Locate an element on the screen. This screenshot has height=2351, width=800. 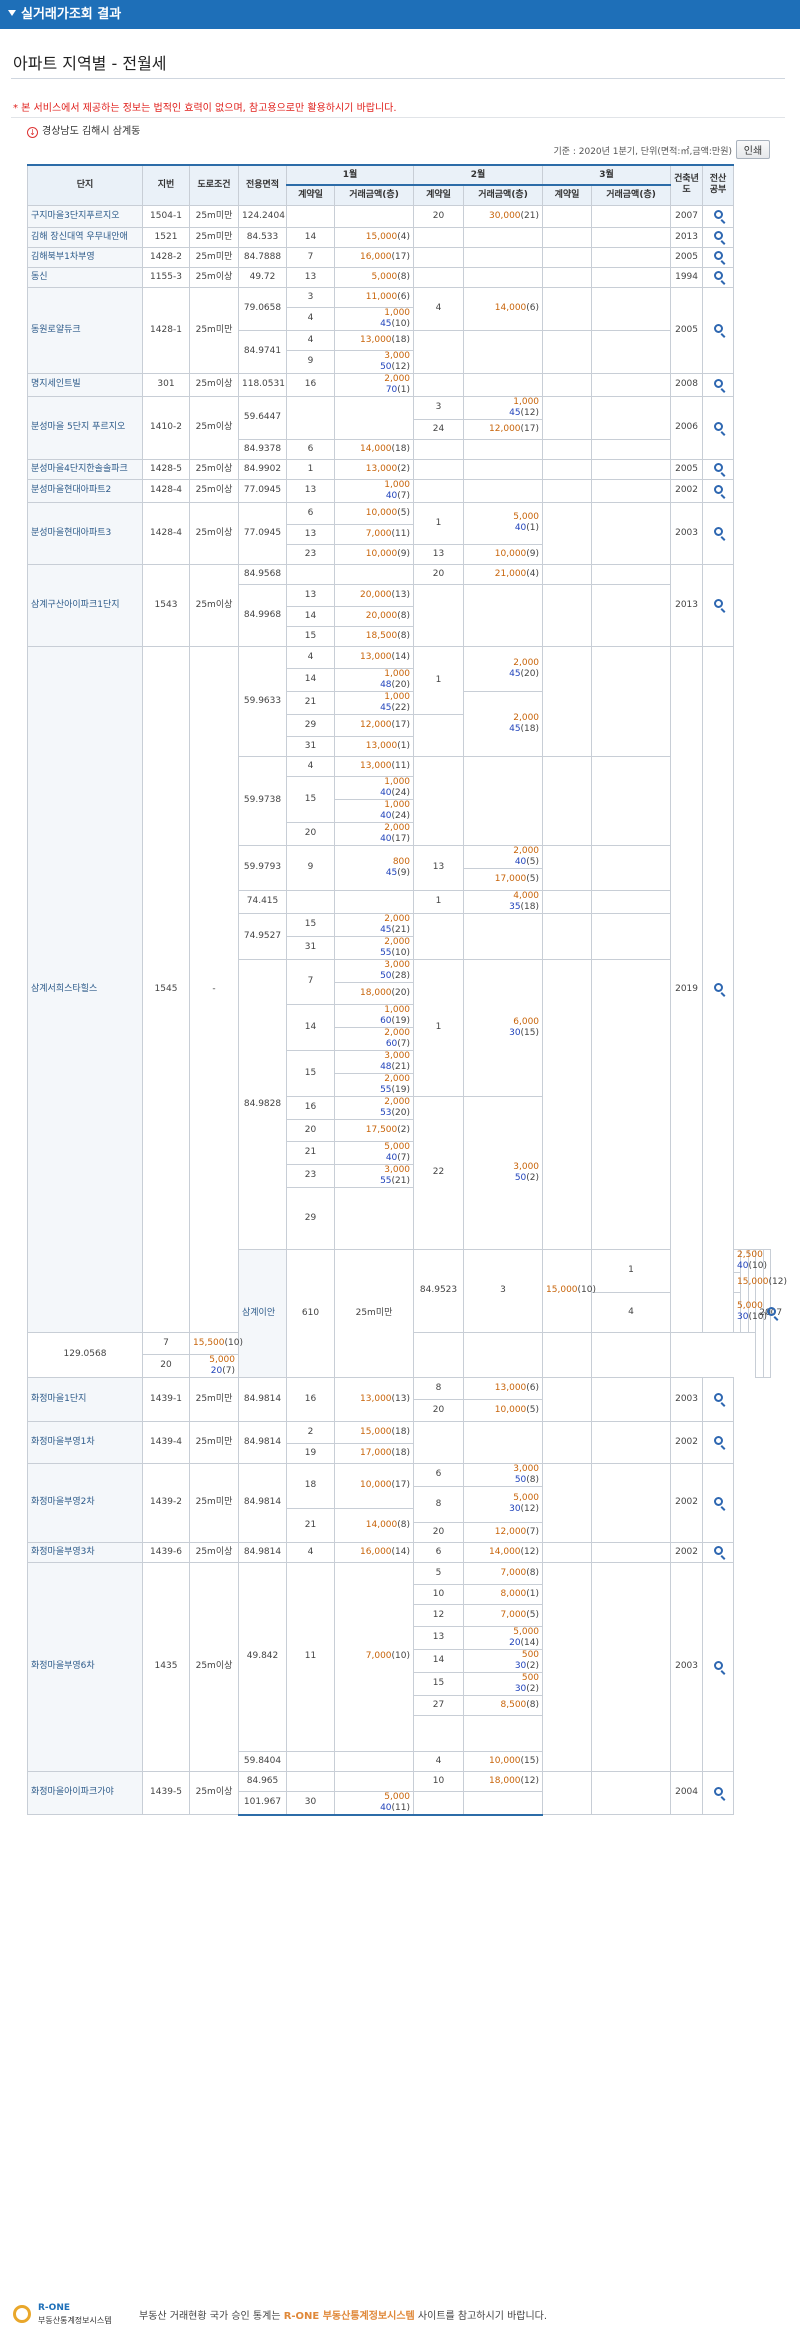
deposit-amount: 17,500 is located at coordinates (381, 1129).